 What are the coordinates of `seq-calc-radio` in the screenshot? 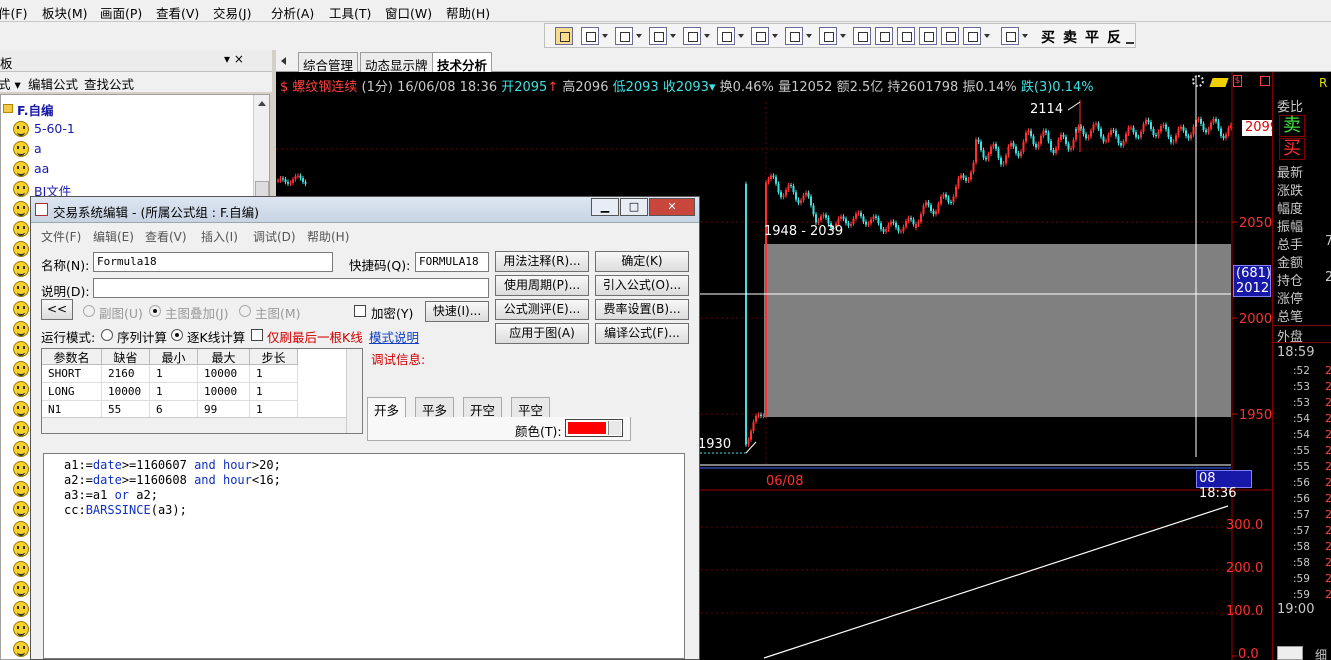 It's located at (107, 335).